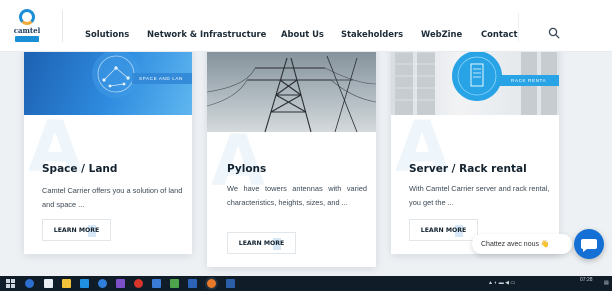 This screenshot has height=291, width=612. I want to click on pylons-image, so click(291, 86).